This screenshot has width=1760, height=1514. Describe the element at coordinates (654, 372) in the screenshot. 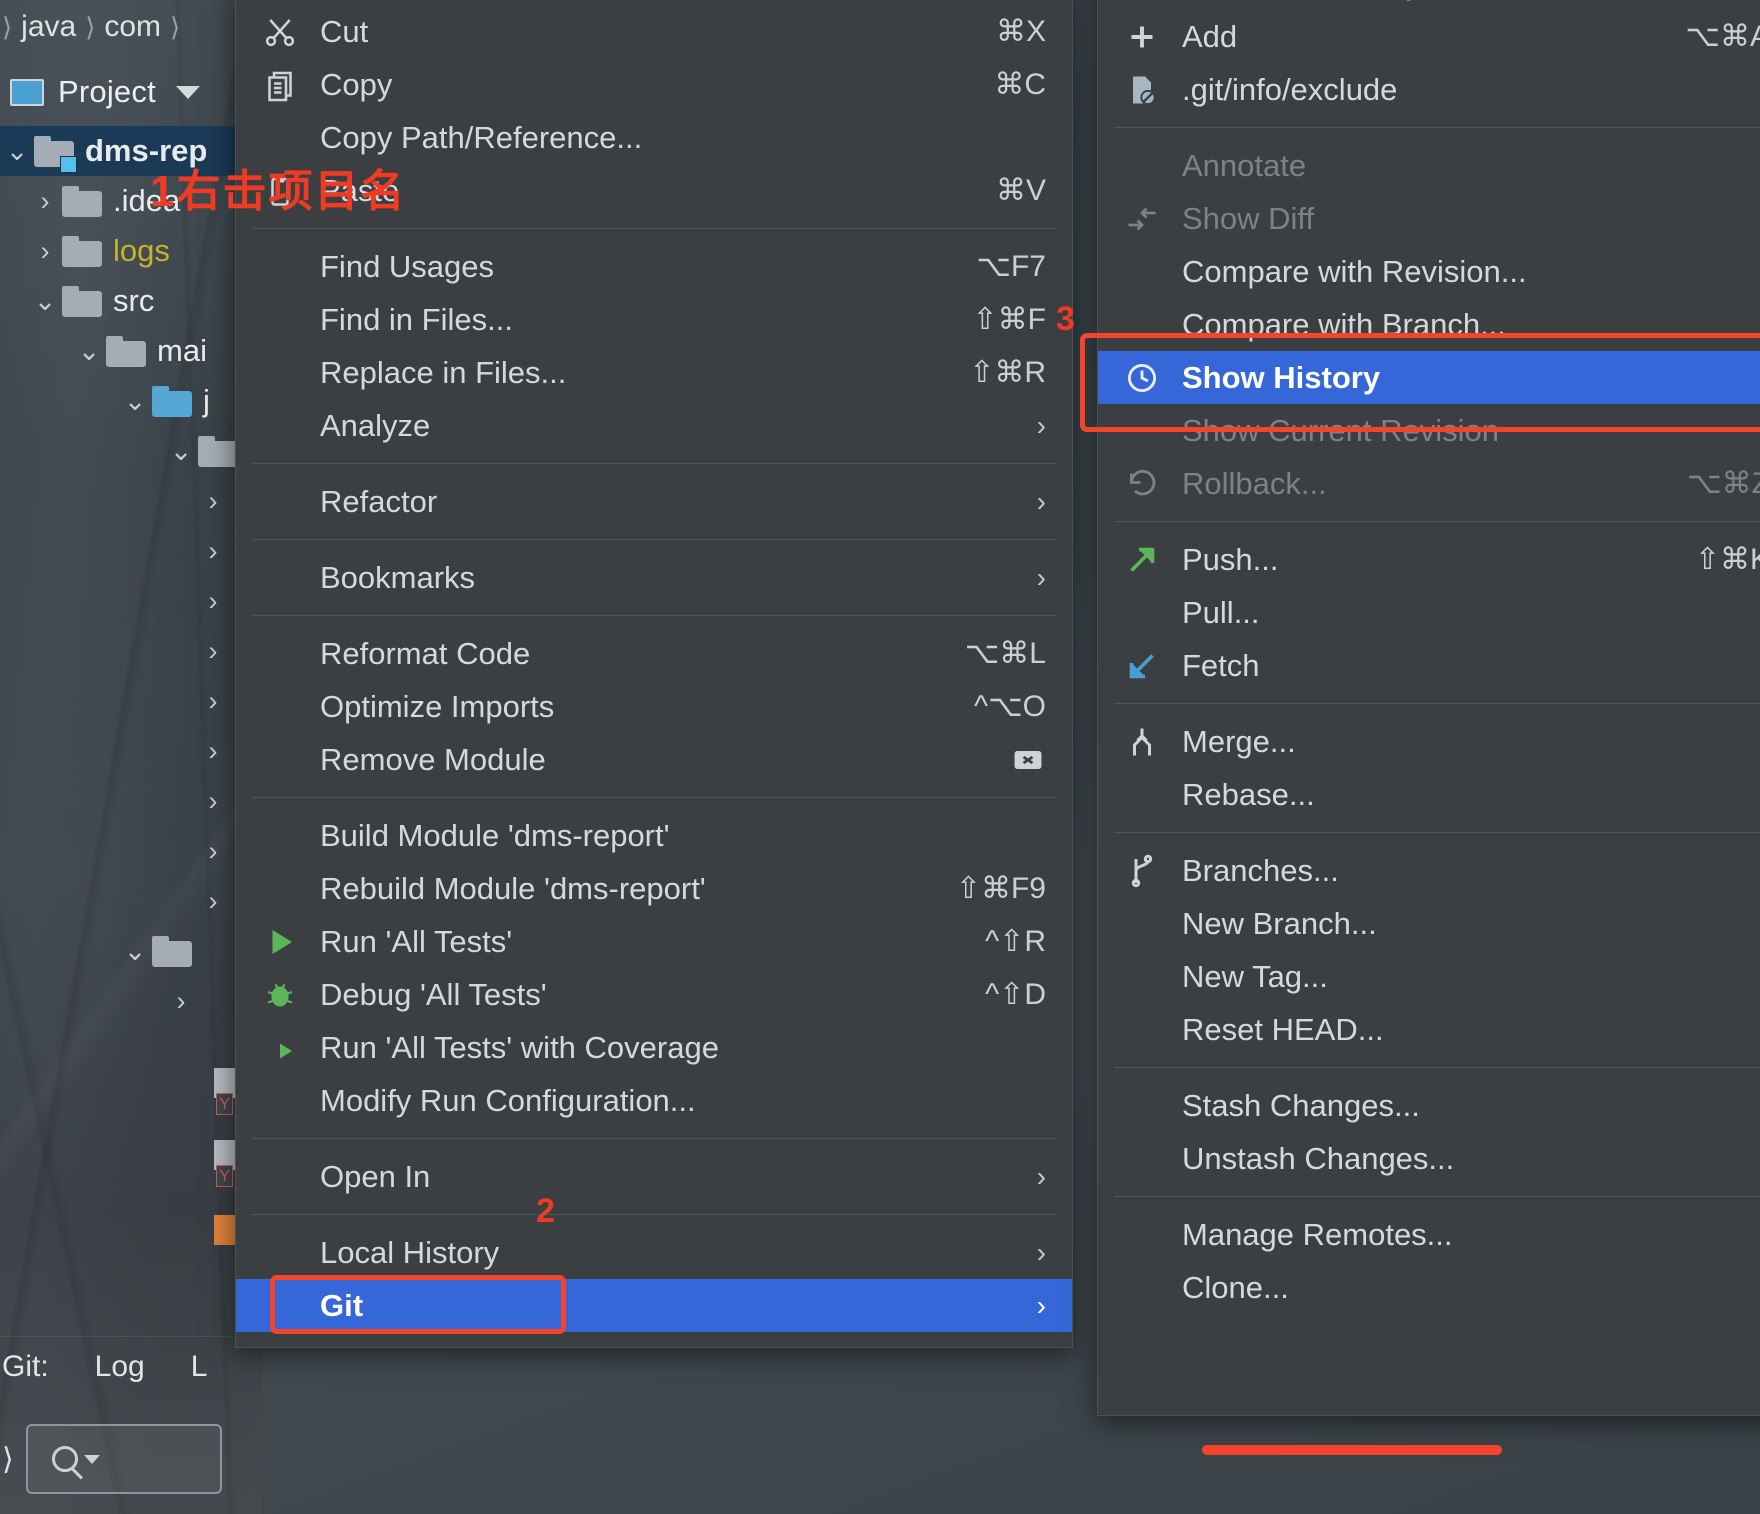

I see `menu-item-replace-in-files: Replace in Files... ⇧⌘R` at that location.